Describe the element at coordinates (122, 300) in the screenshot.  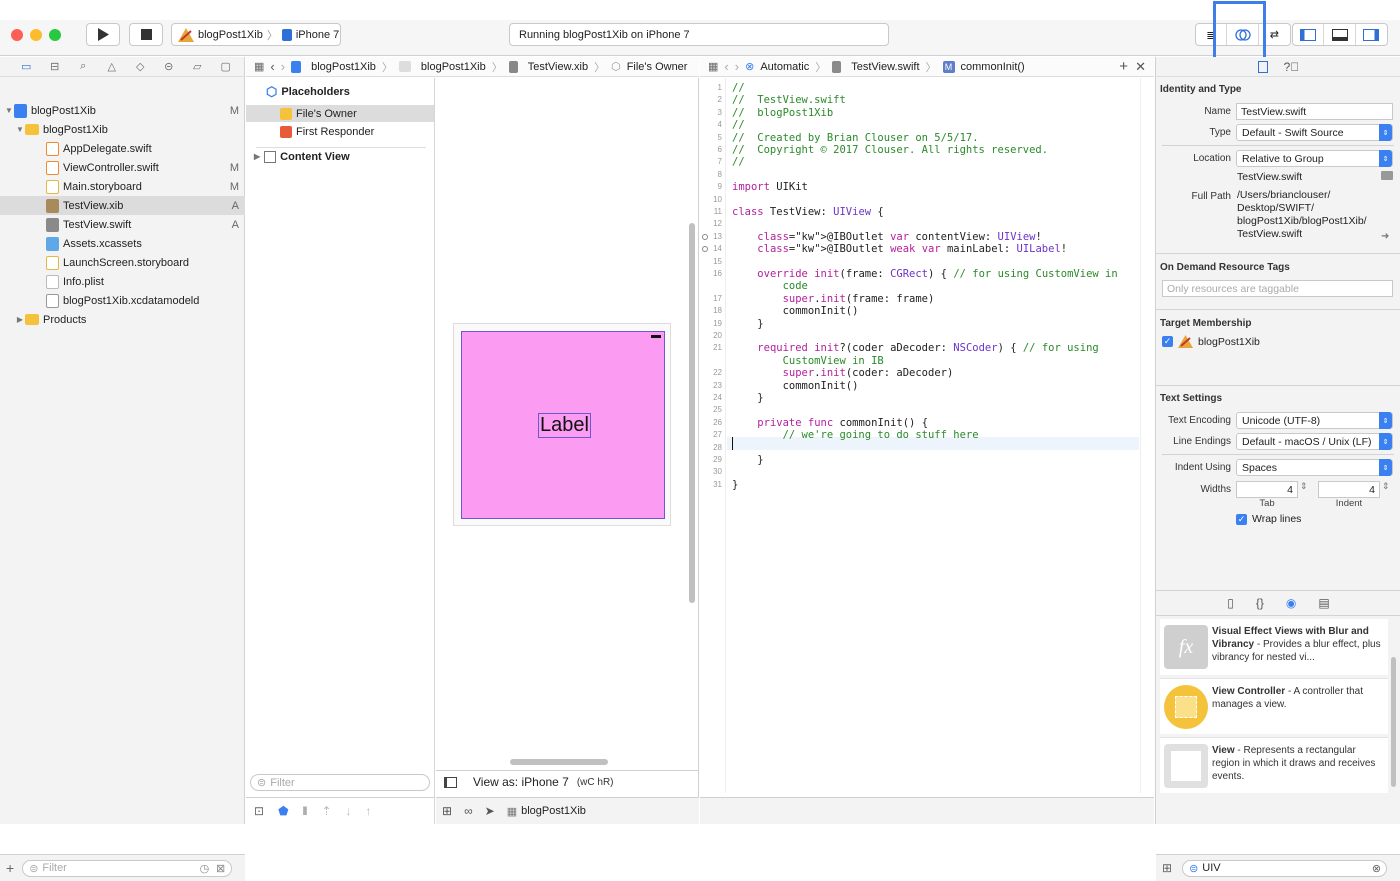
I see `tree-row-file: blogPost1Xib.xcdatamodeld` at that location.